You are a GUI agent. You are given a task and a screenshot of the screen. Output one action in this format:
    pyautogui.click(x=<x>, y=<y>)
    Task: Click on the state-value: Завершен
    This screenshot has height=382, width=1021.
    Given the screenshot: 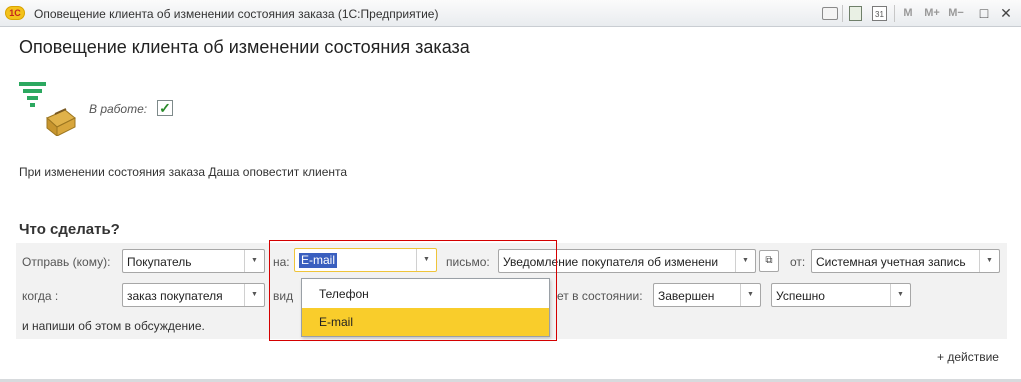 What is the action you would take?
    pyautogui.click(x=686, y=296)
    